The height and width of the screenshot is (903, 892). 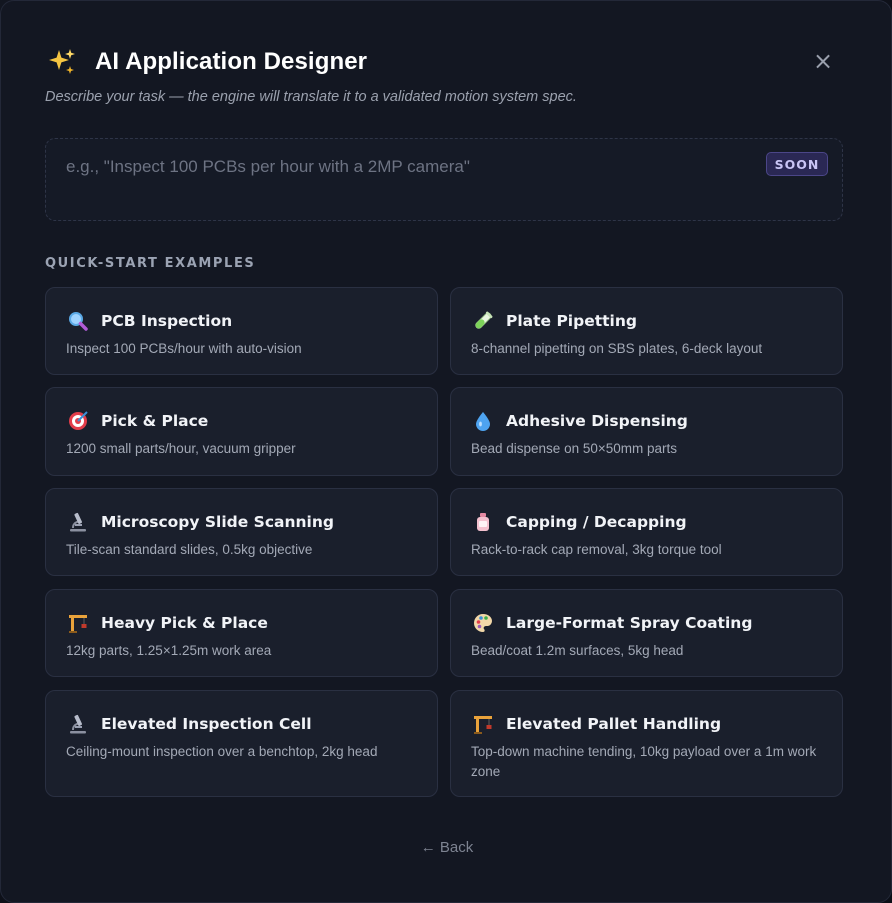 I want to click on coming-soon-badge: SOON, so click(x=797, y=164).